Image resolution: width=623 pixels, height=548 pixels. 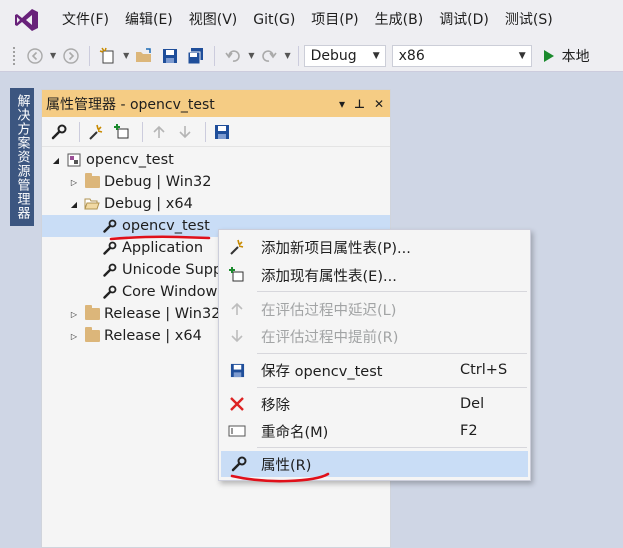 I want to click on undo-dropdown-icon: ▼, so click(x=251, y=55).